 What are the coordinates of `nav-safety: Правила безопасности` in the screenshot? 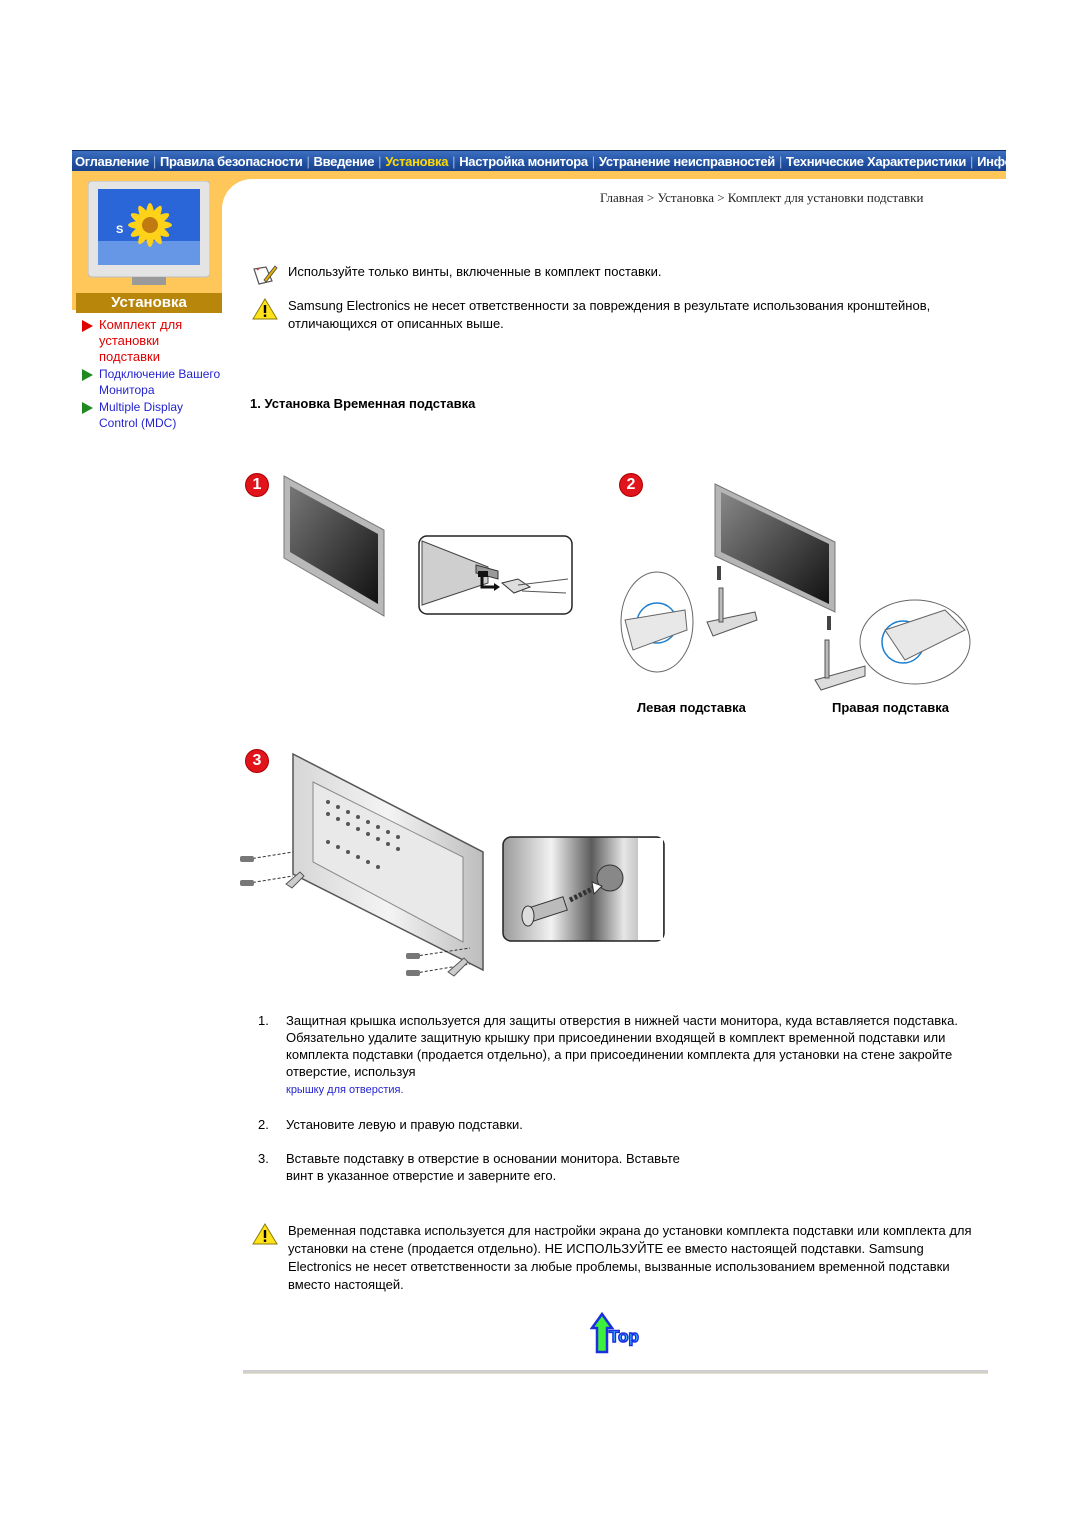 It's located at (231, 161).